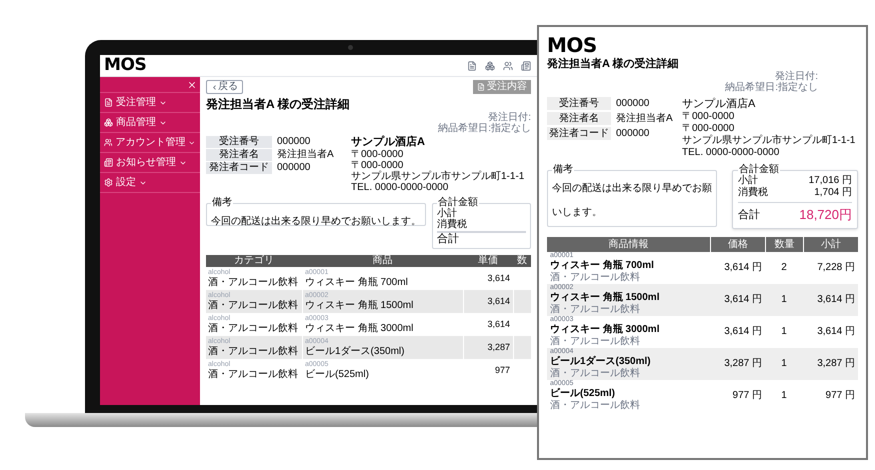 Image resolution: width=875 pixels, height=470 pixels. What do you see at coordinates (836, 364) in the screenshot?
I see `subtotal-text: 3,287 円` at bounding box center [836, 364].